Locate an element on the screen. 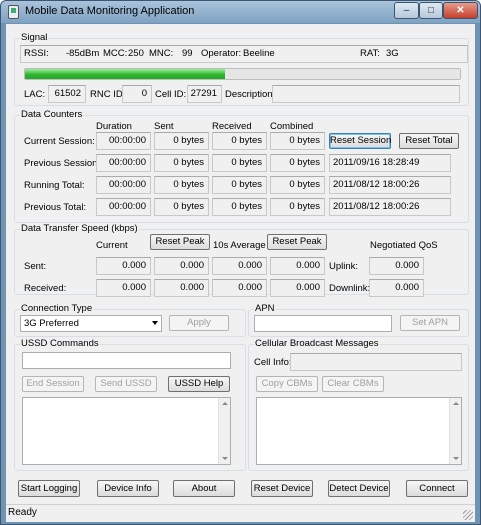  about-button: About is located at coordinates (204, 488).